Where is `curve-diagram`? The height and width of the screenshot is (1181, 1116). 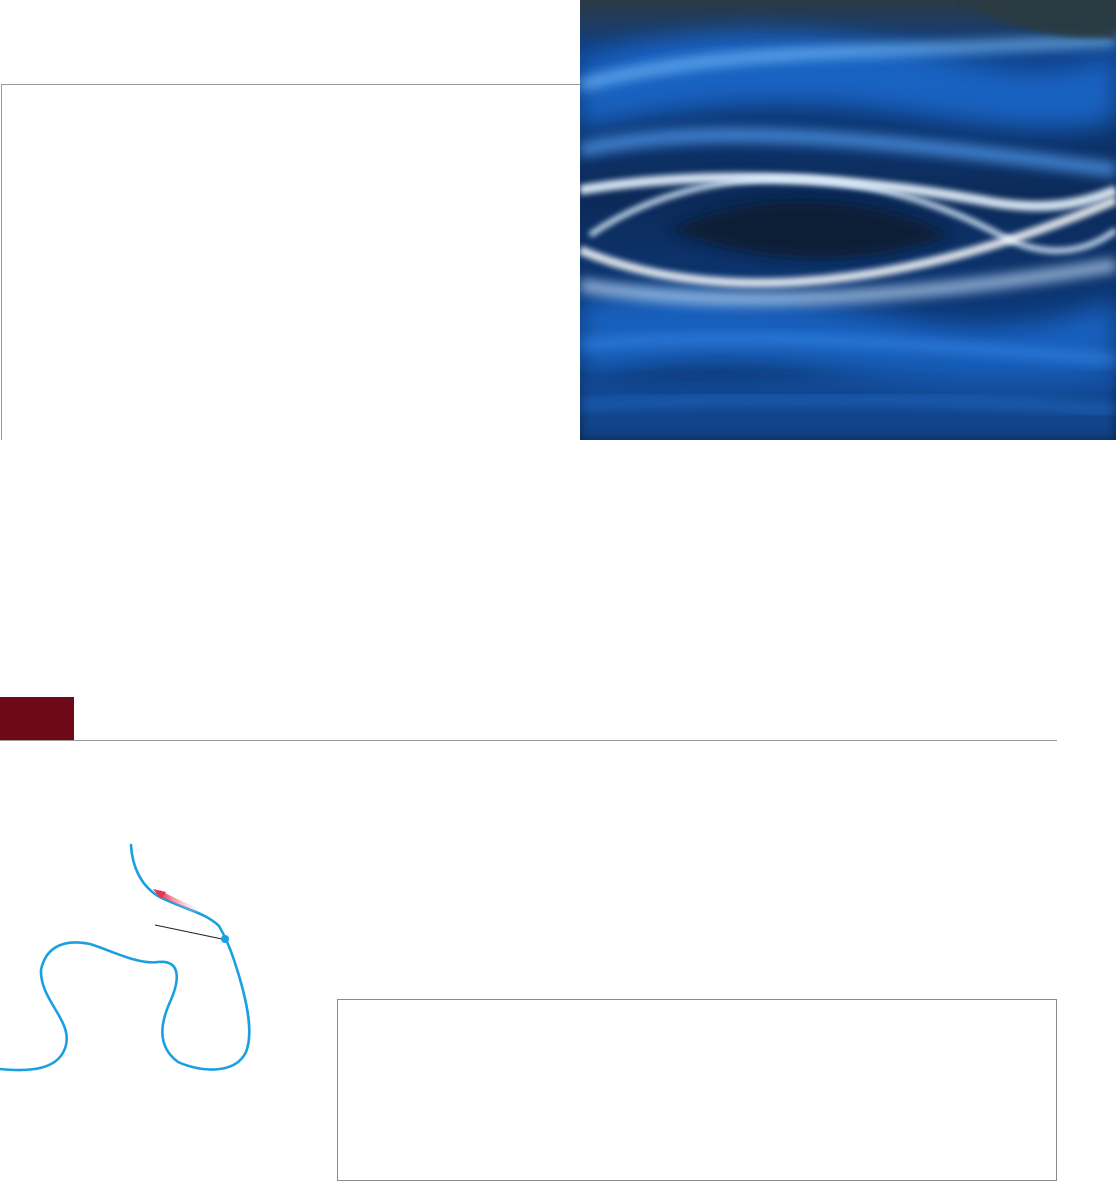
curve-diagram is located at coordinates (125, 957).